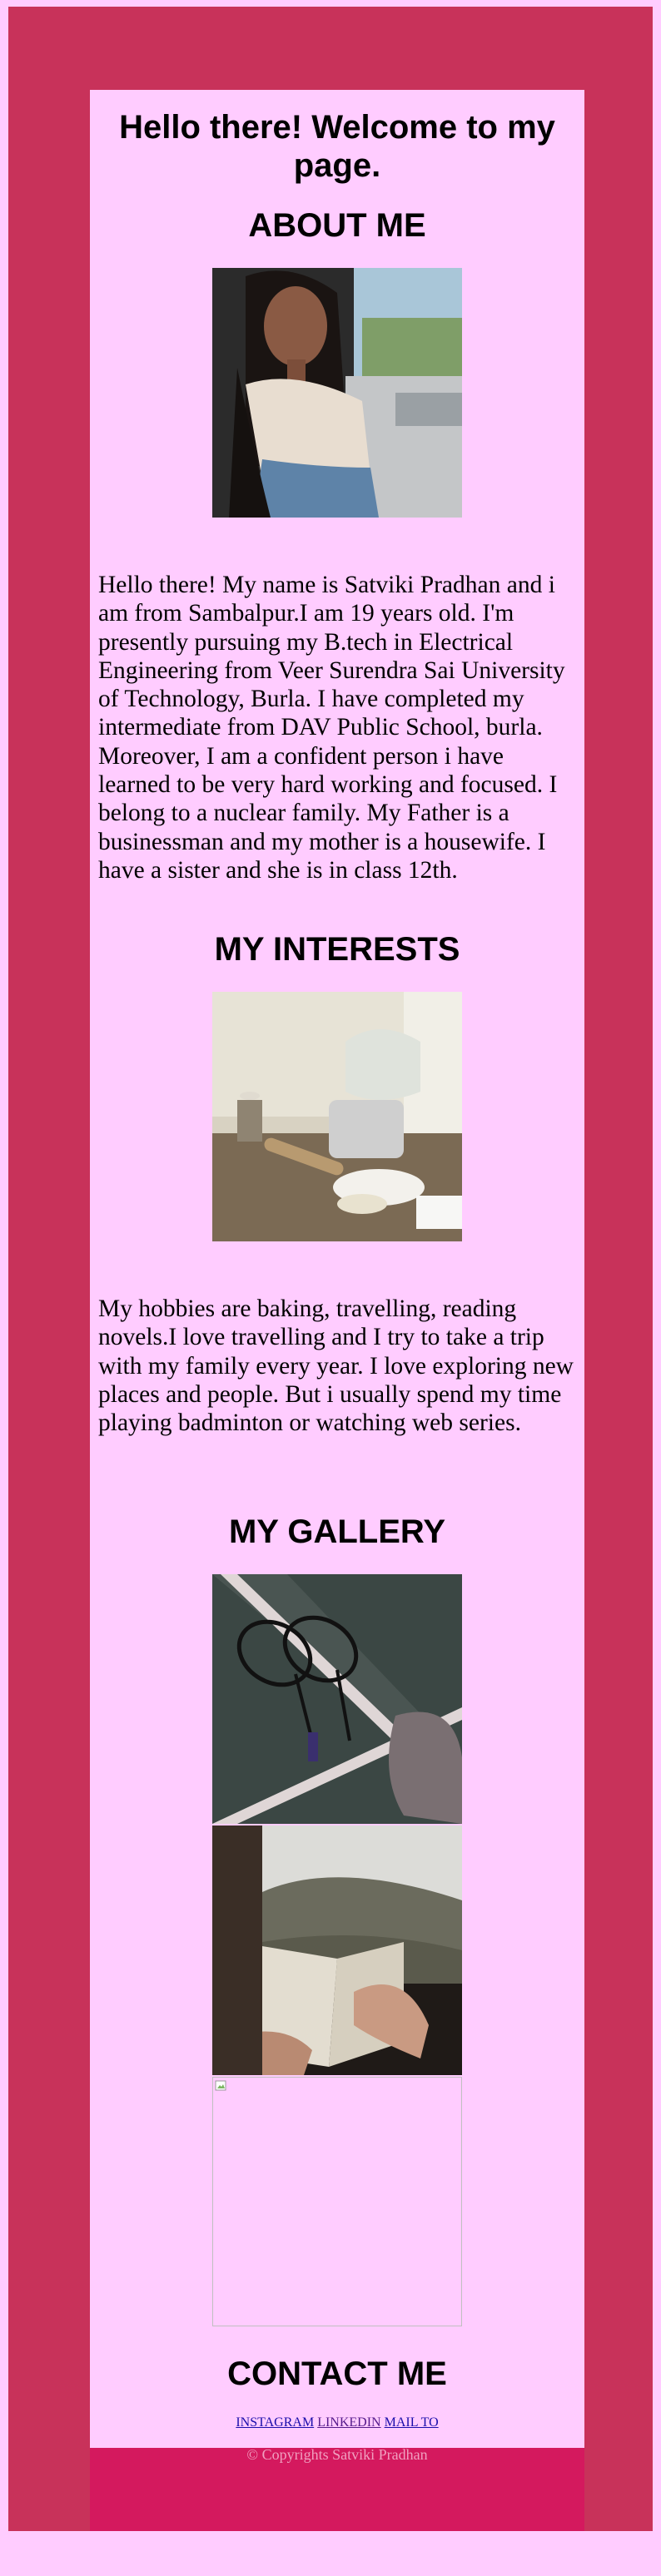  Describe the element at coordinates (337, 1950) in the screenshot. I see `gallery-reading-photo` at that location.